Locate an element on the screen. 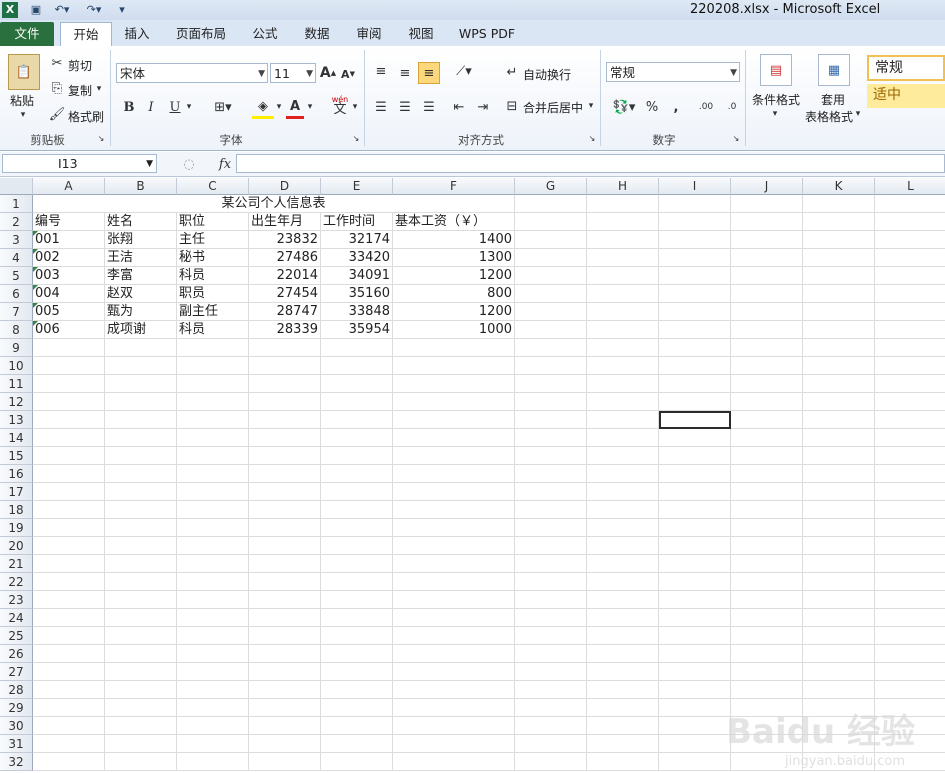 The height and width of the screenshot is (773, 945). cell-L10 is located at coordinates (910, 366).